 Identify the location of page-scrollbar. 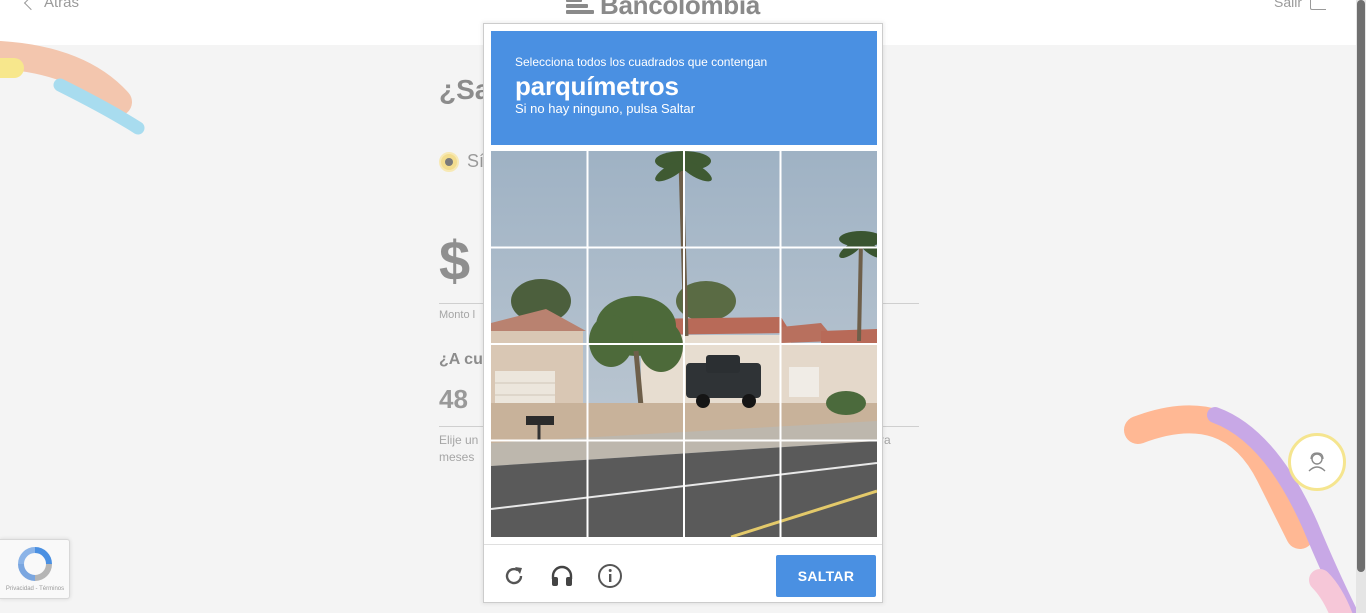
(1361, 306).